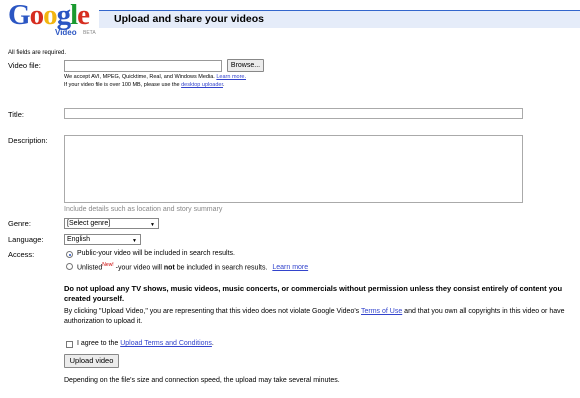 The image size is (580, 398). I want to click on desktop-uploader-link: desktop uploader, so click(202, 85).